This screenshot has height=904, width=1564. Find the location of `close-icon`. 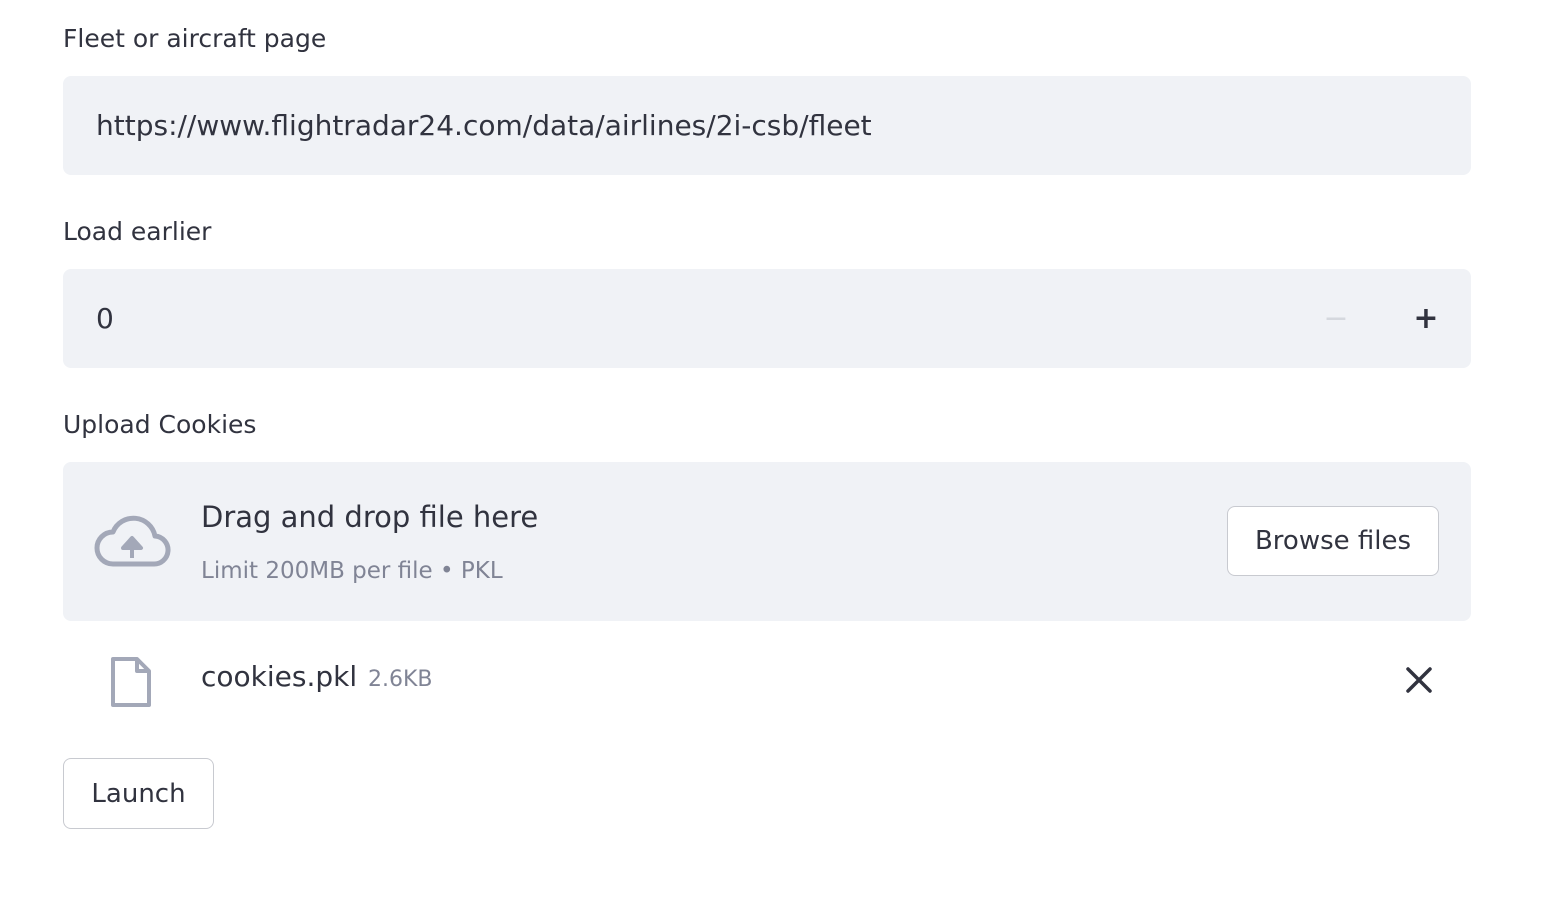

close-icon is located at coordinates (1419, 680).